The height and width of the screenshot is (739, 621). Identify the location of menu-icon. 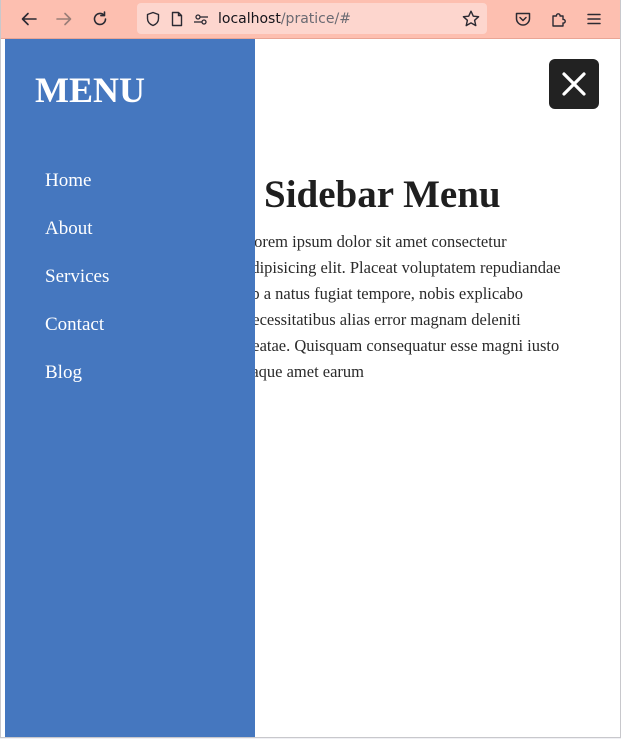
(594, 19).